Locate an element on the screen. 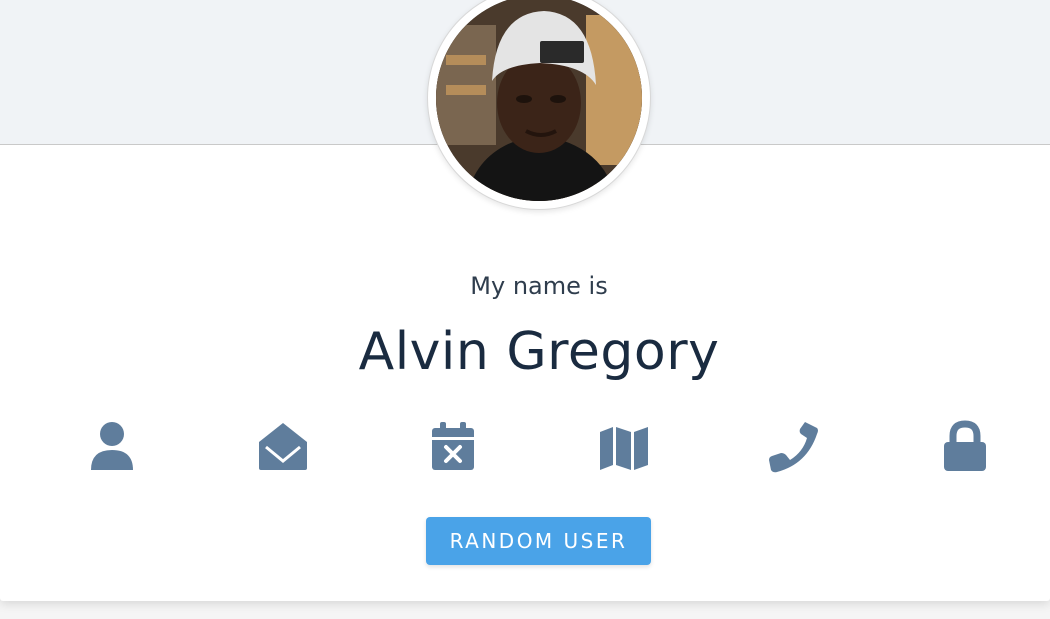 The image size is (1050, 619). info-icon-row is located at coordinates (525, 447).